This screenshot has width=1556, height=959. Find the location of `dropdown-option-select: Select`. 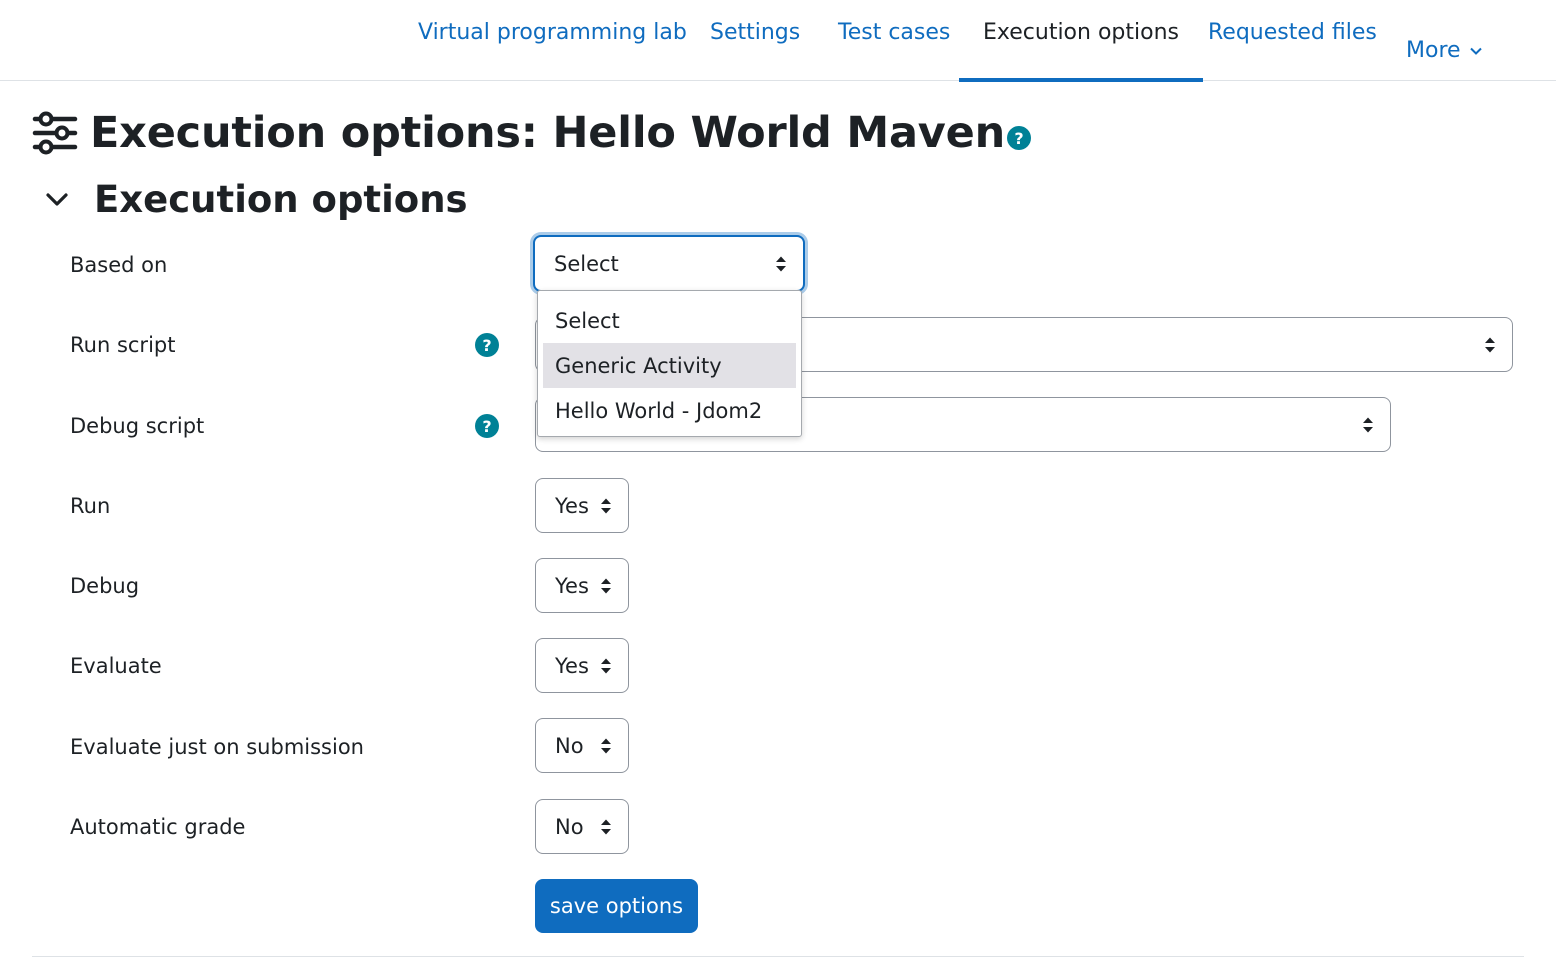

dropdown-option-select: Select is located at coordinates (669, 320).